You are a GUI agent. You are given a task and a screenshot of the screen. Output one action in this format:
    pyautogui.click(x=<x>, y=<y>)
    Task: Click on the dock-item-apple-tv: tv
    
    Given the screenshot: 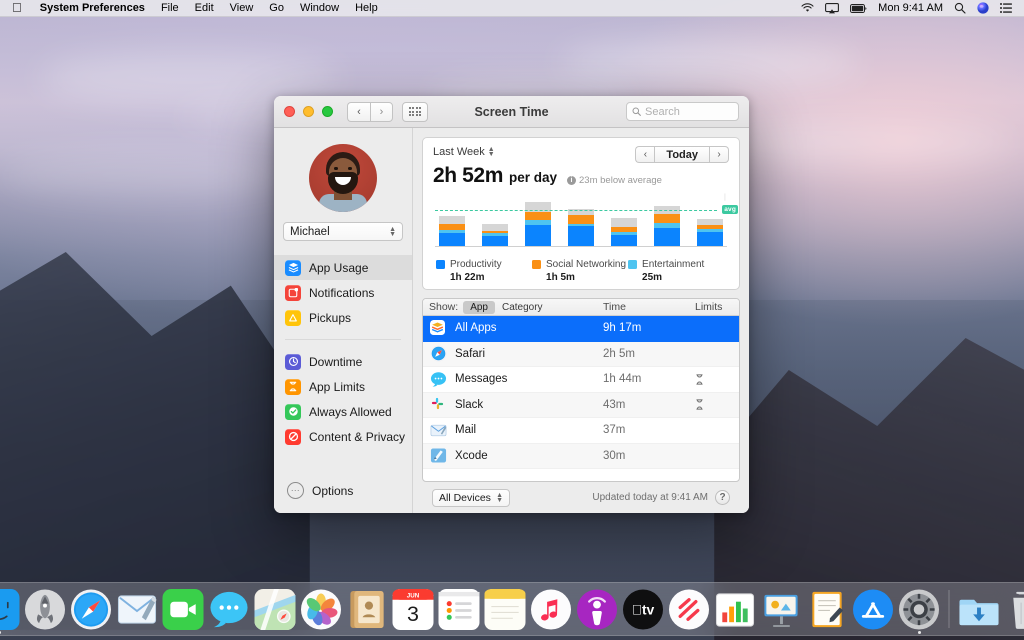 What is the action you would take?
    pyautogui.click(x=643, y=609)
    